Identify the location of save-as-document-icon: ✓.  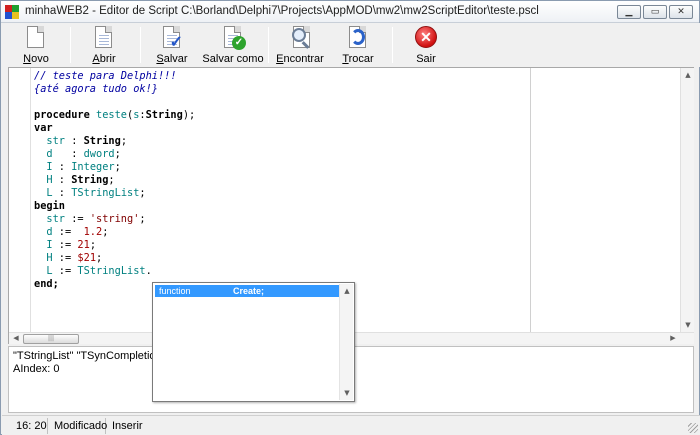
(233, 38).